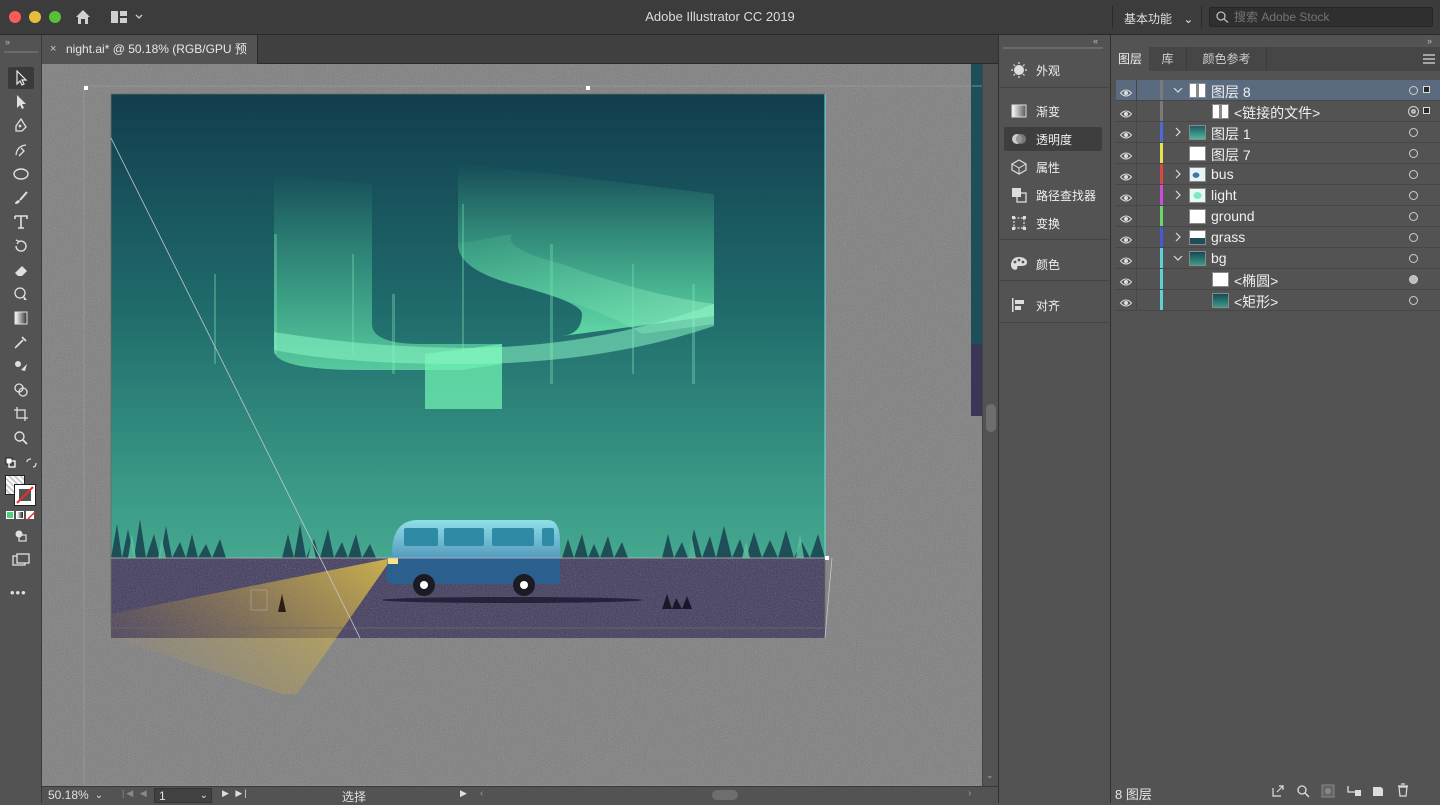  What do you see at coordinates (30, 515) in the screenshot?
I see `none-mode-icon` at bounding box center [30, 515].